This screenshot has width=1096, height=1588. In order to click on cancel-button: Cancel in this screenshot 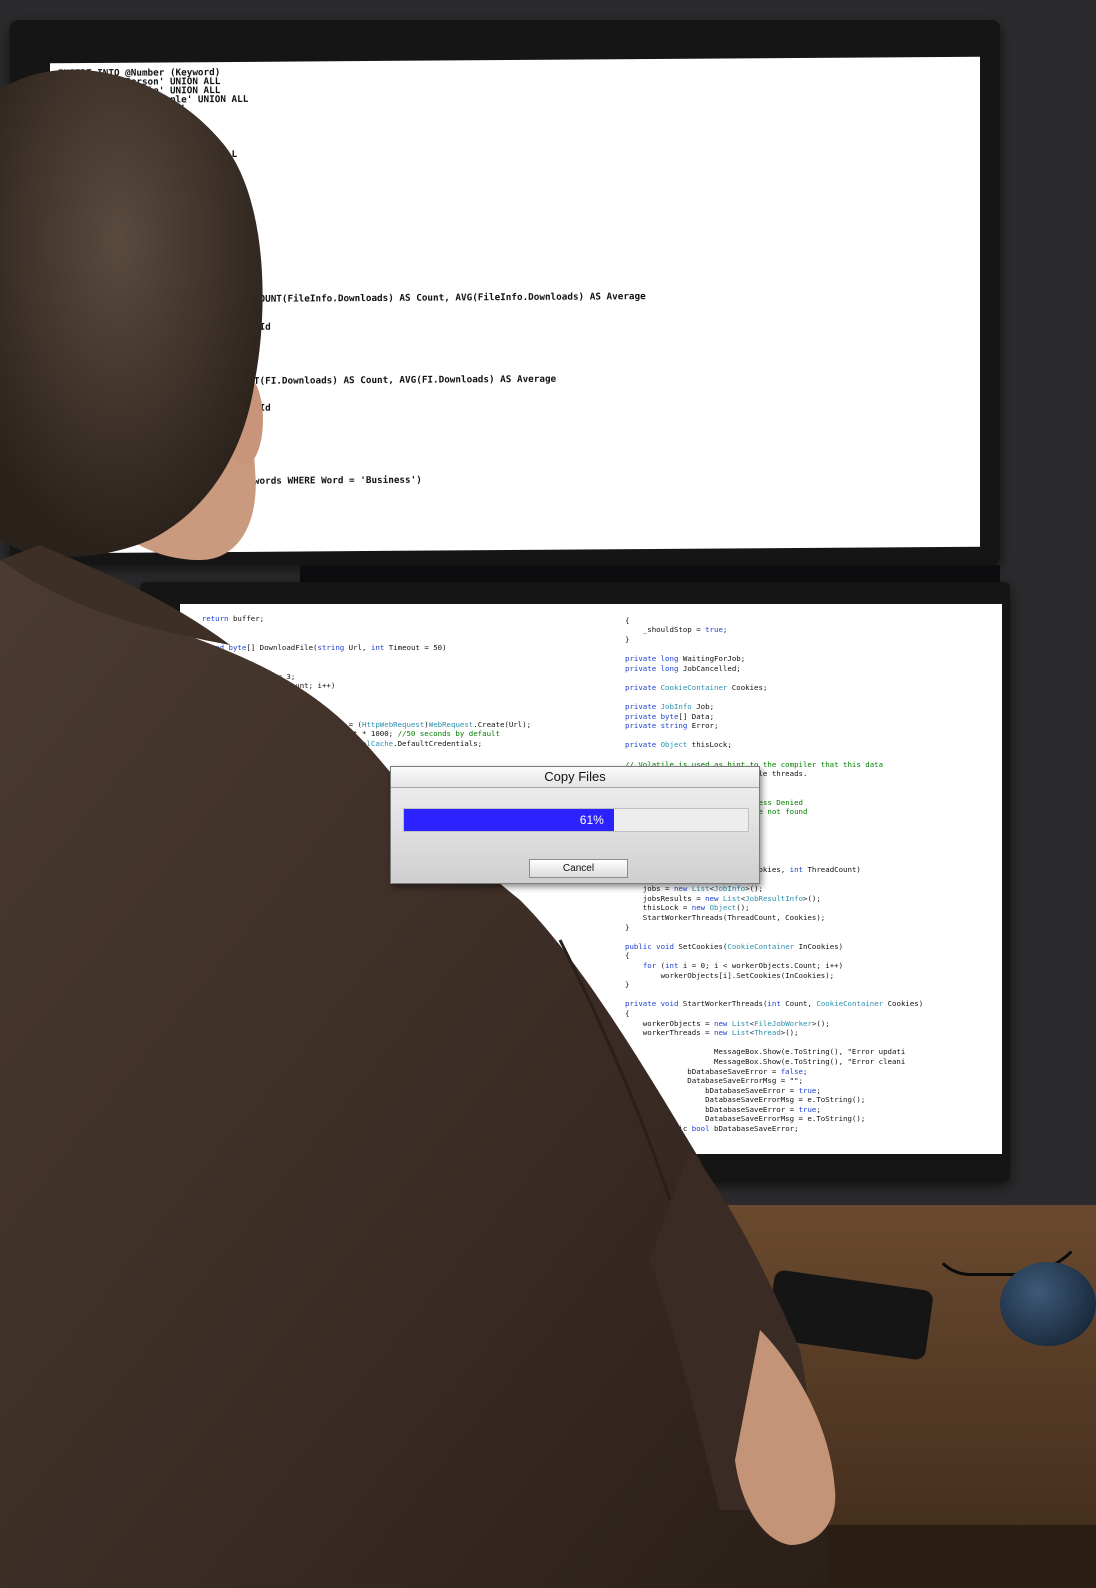, I will do `click(578, 868)`.